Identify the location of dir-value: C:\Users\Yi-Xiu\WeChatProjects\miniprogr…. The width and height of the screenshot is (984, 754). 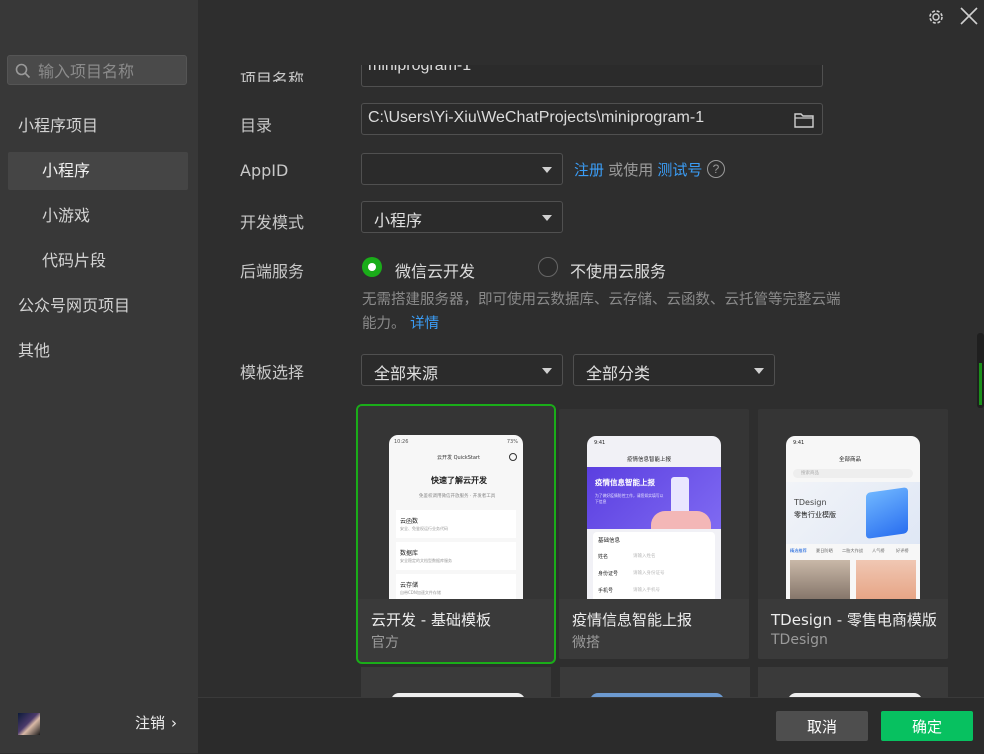
(536, 117).